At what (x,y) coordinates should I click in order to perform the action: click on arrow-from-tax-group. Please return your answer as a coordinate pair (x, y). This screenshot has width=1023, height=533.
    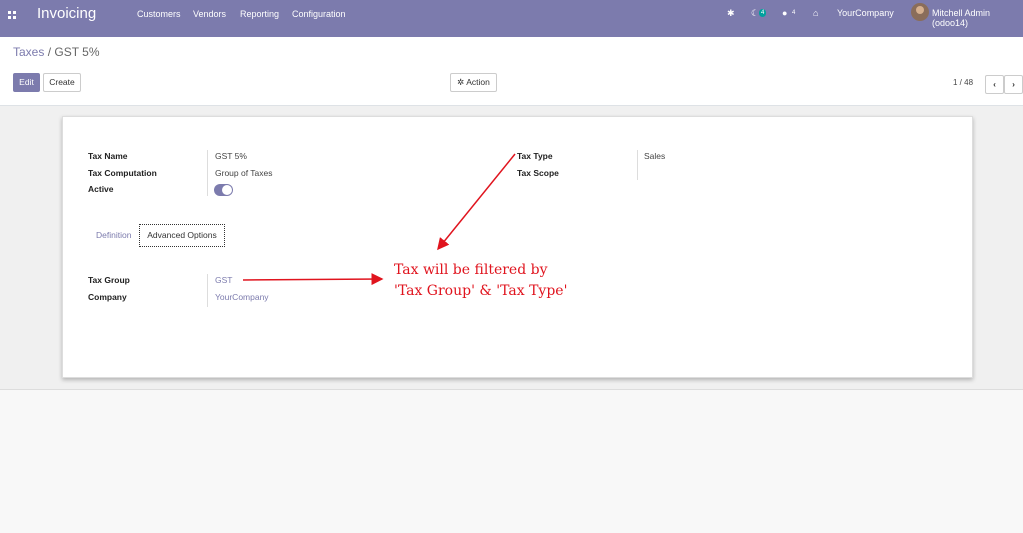
    Looking at the image, I should click on (313, 279).